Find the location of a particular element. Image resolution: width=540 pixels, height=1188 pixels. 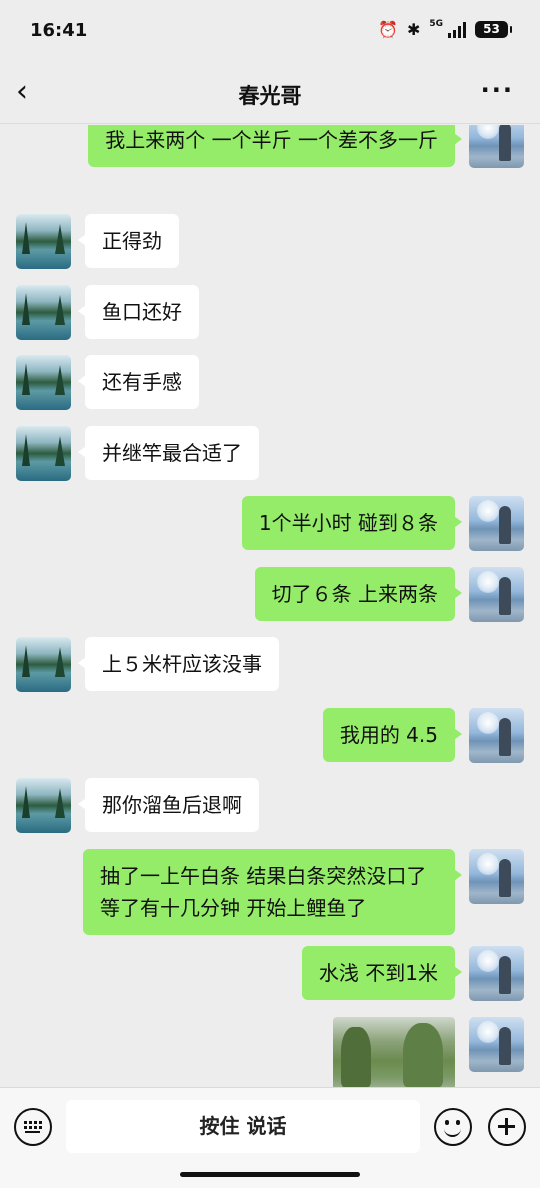

message-bubble: 切了６条 上来两条 is located at coordinates (358, 594).